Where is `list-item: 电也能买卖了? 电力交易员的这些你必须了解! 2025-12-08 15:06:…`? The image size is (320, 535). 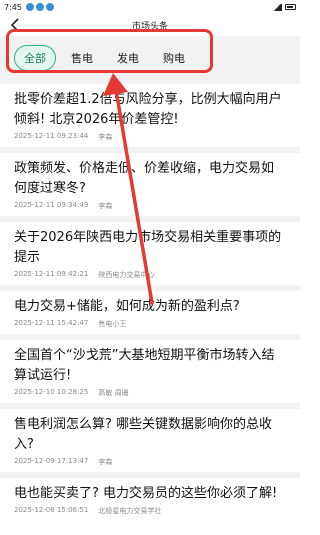 list-item: 电也能买卖了? 电力交易员的这些你必须了解! 2025-12-08 15:06:… is located at coordinates (150, 499).